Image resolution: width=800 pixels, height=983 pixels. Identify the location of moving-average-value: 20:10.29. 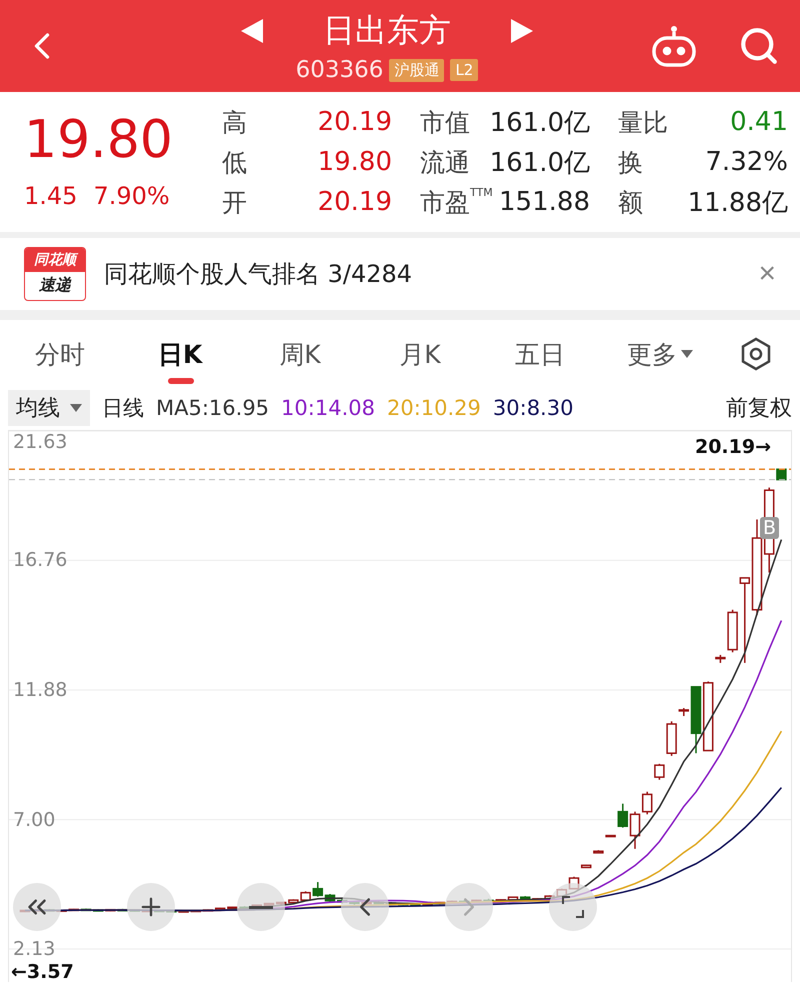
(433, 408).